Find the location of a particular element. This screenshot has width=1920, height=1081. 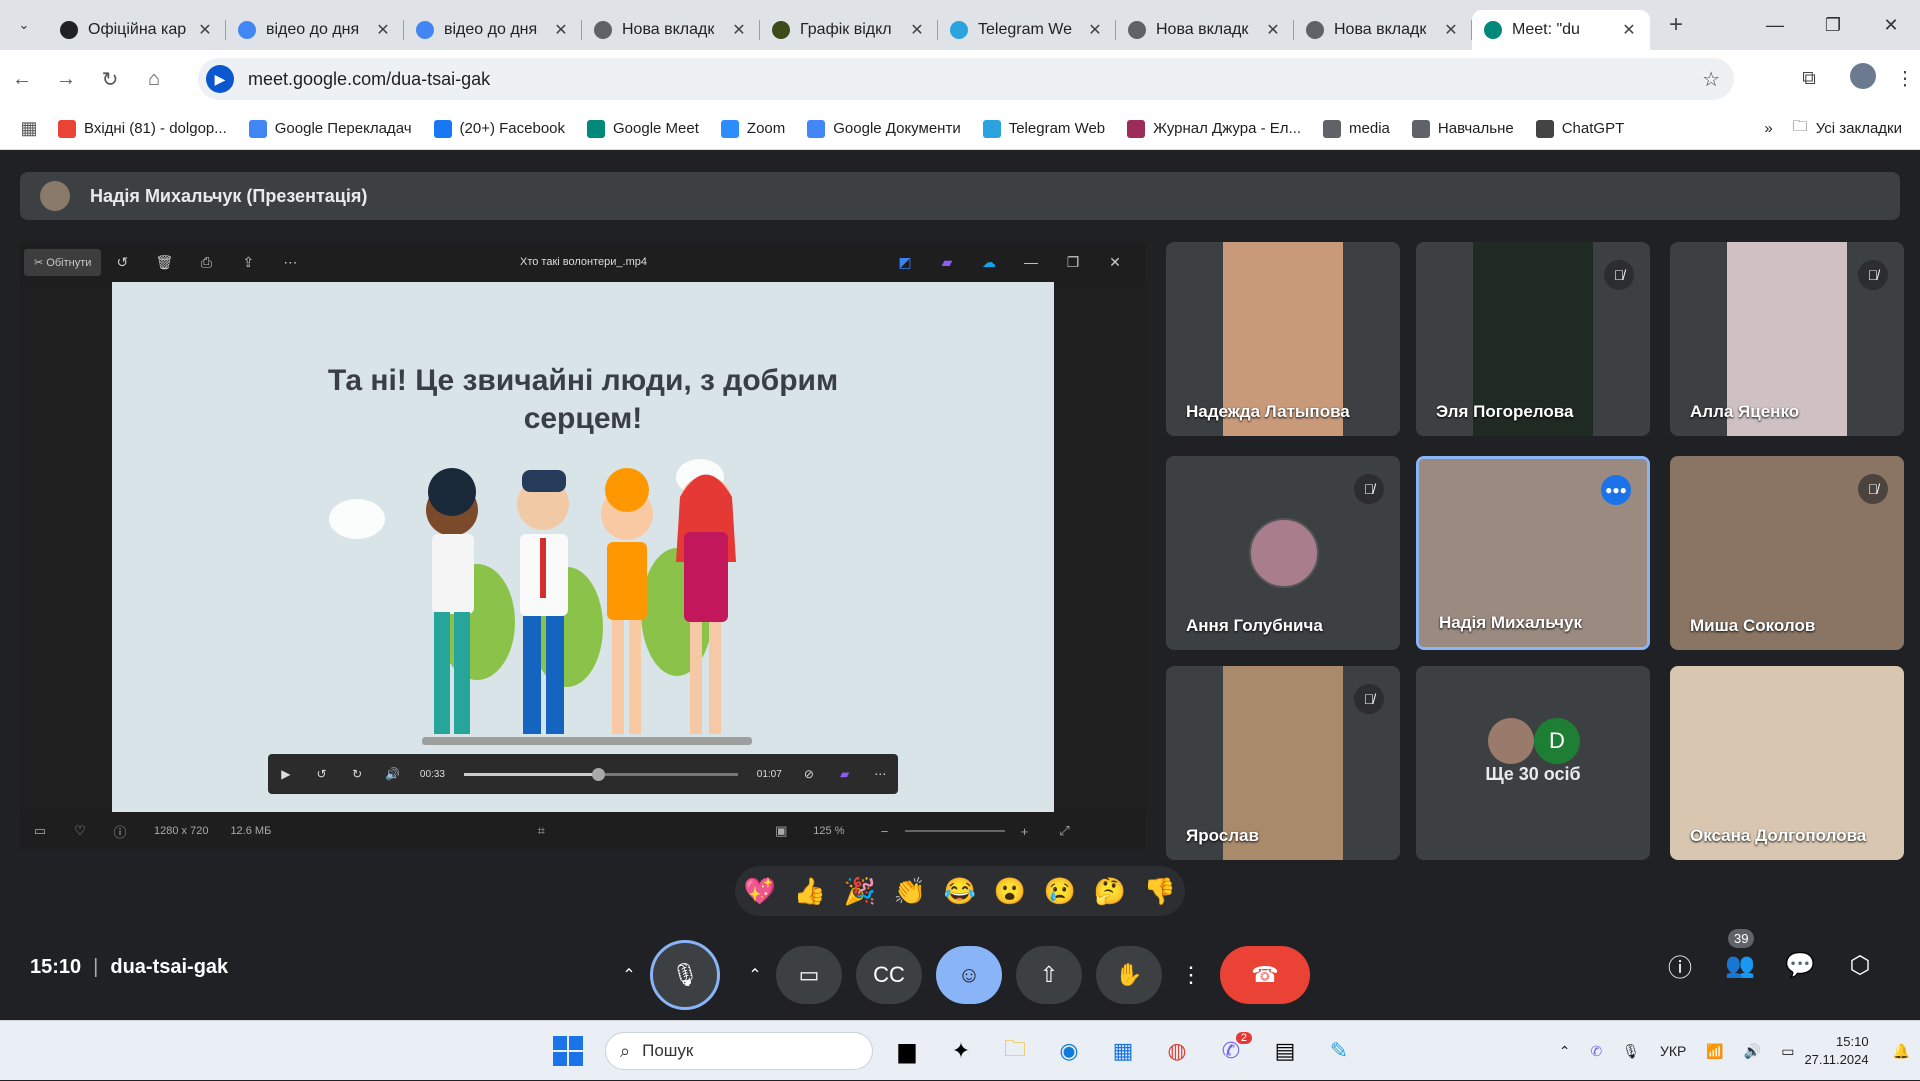

captions-button: CC is located at coordinates (889, 975).